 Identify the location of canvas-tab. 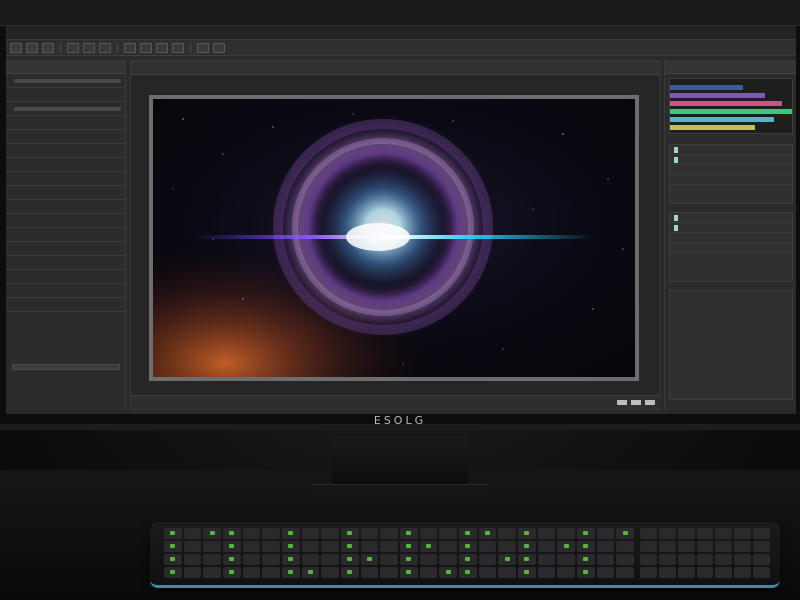
(396, 68).